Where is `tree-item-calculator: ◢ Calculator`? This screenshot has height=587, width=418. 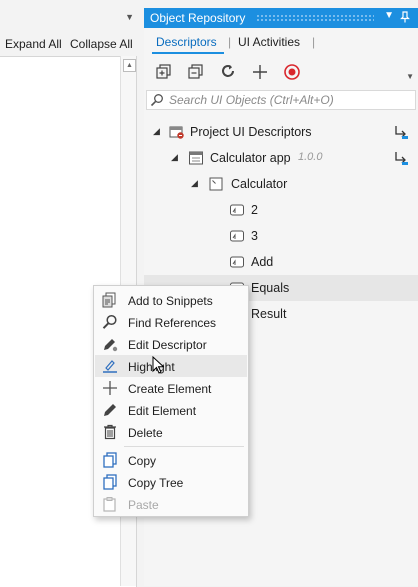
tree-item-calculator: ◢ Calculator is located at coordinates (281, 184).